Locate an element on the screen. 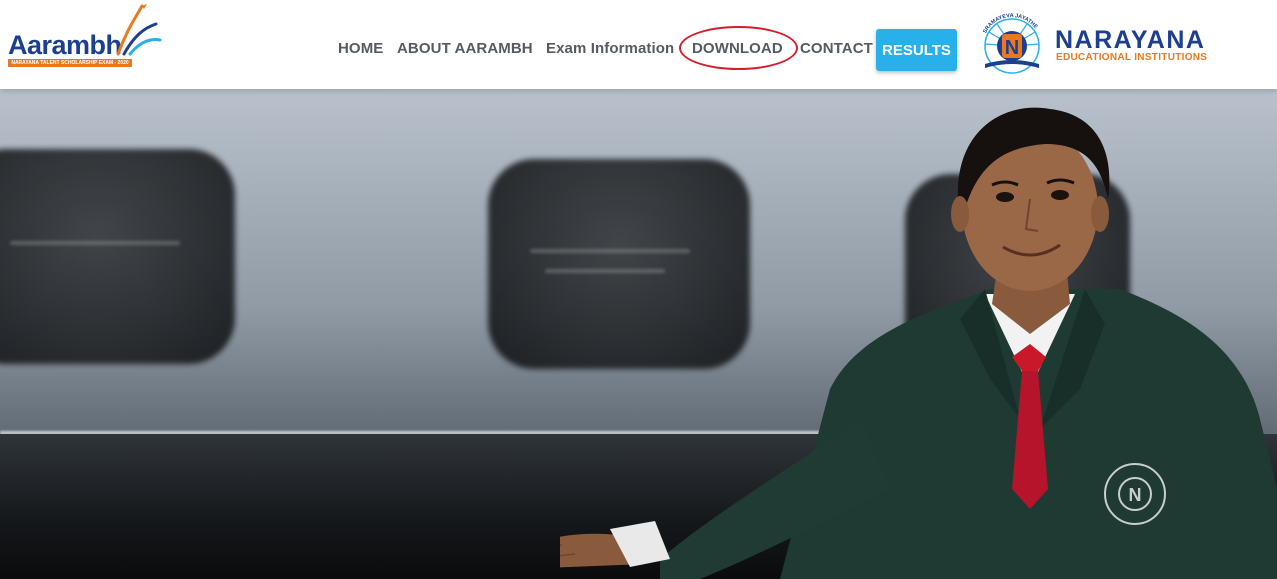  nav-home: HOME is located at coordinates (360, 48).